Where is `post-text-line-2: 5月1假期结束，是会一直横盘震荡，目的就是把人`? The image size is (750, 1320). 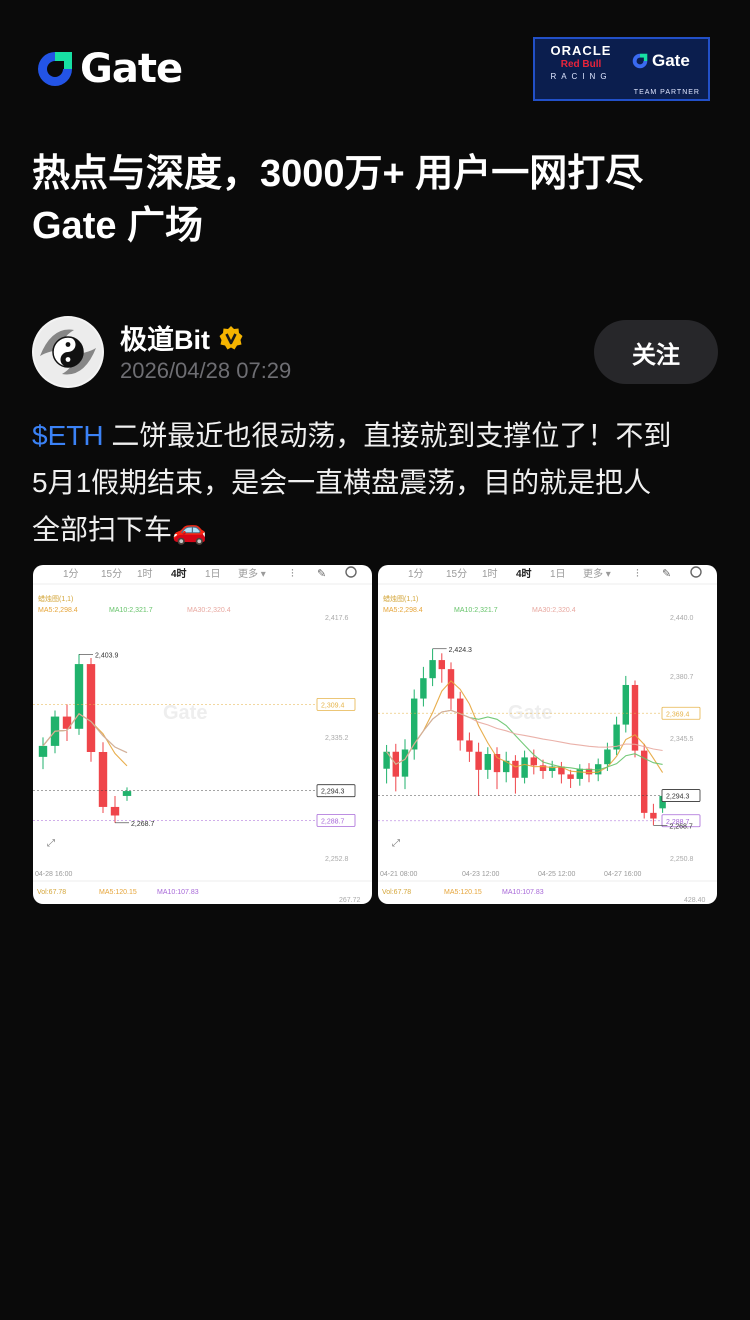
post-text-line-2: 5月1假期结束，是会一直横盘震荡，目的就是把人 is located at coordinates (342, 482).